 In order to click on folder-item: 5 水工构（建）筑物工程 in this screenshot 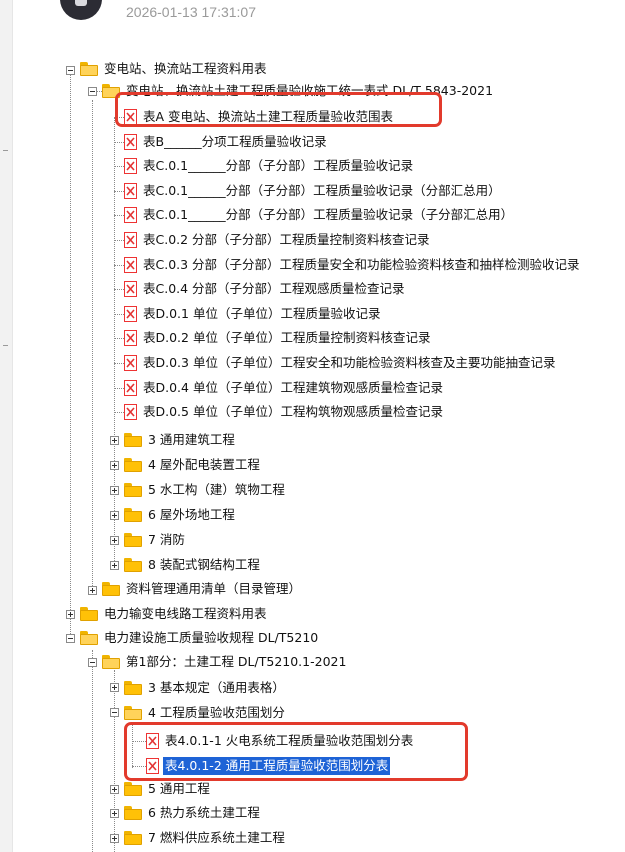, I will do `click(205, 490)`.